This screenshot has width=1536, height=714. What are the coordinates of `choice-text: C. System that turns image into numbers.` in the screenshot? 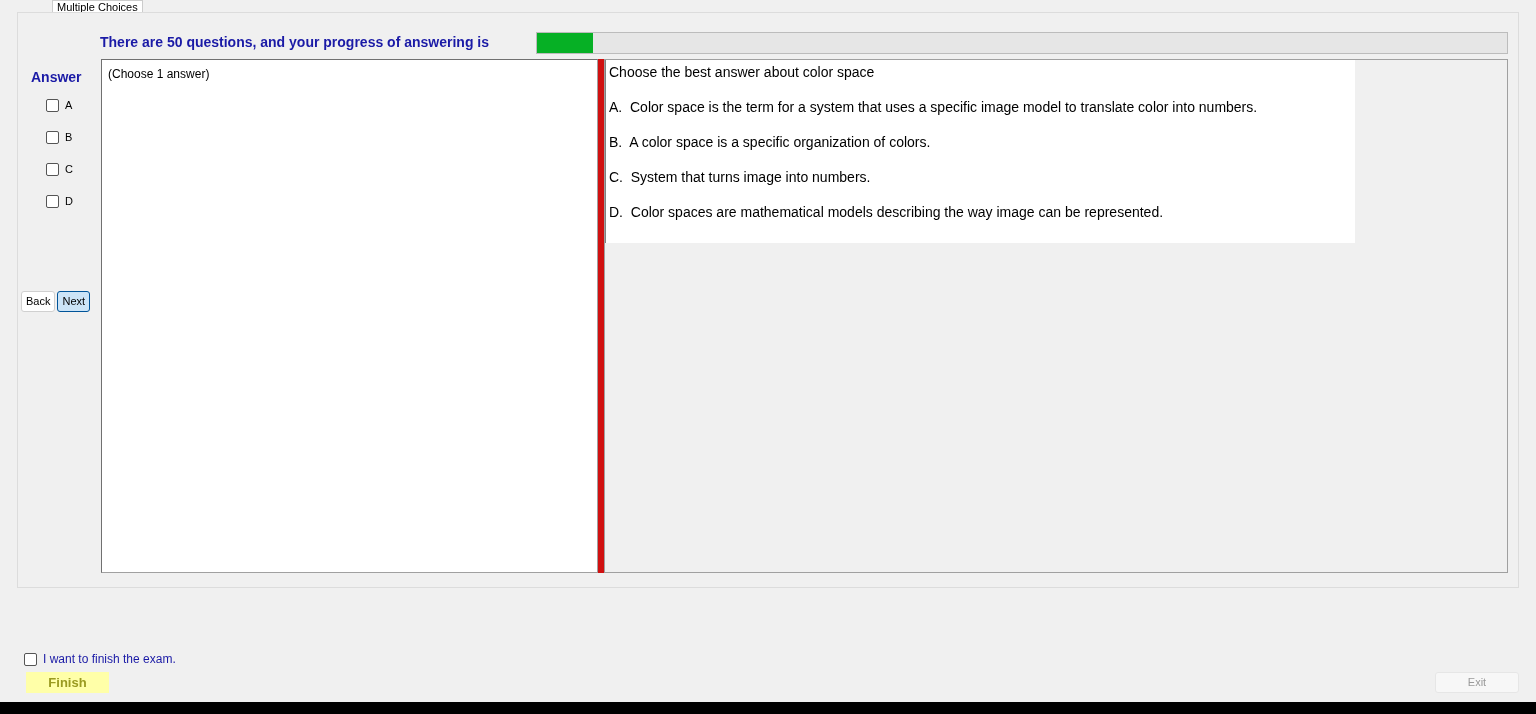 It's located at (740, 177).